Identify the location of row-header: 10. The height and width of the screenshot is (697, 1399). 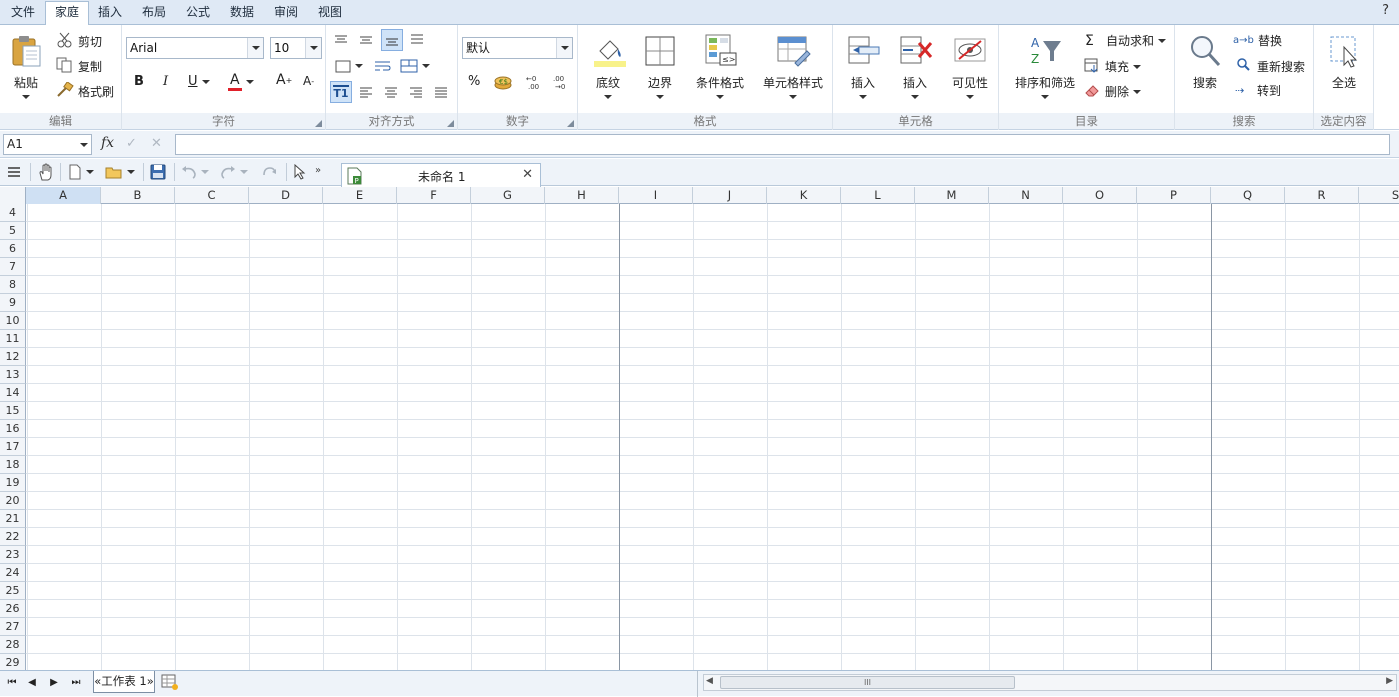
(13, 321).